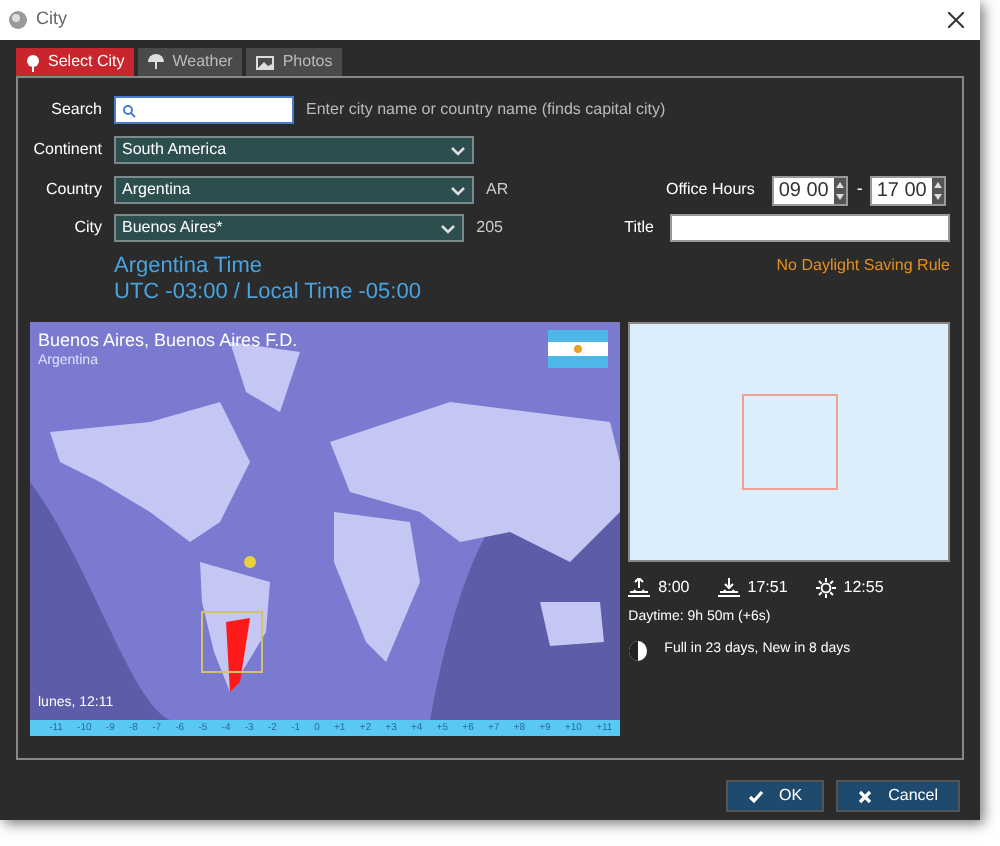 This screenshot has width=1000, height=846. What do you see at coordinates (204, 110) in the screenshot?
I see `search-field` at bounding box center [204, 110].